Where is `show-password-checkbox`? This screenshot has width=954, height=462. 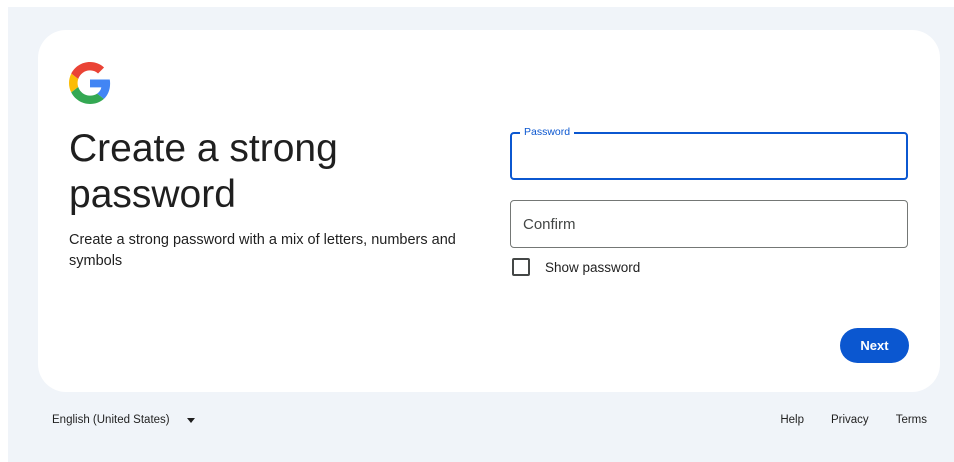
show-password-checkbox is located at coordinates (521, 267).